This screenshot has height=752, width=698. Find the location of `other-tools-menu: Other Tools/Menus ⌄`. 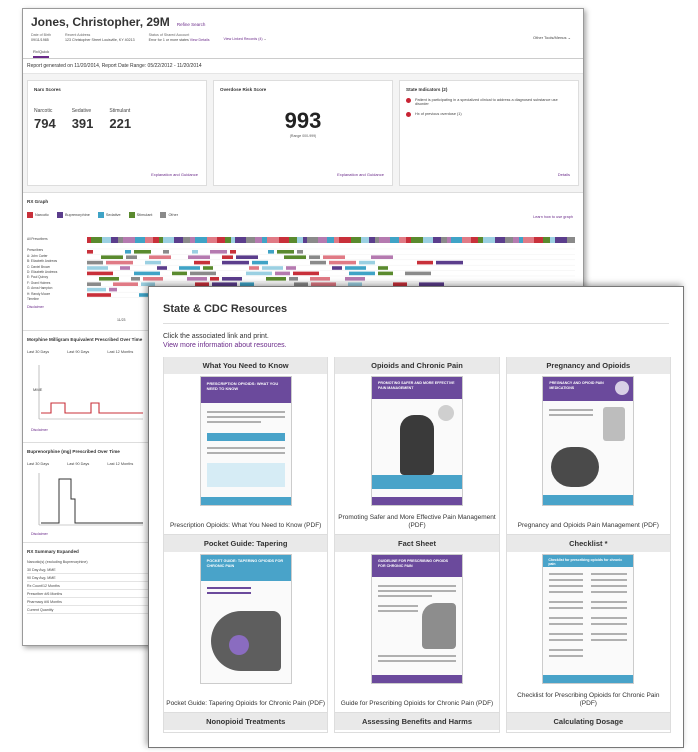

other-tools-menu: Other Tools/Menus ⌄ is located at coordinates (552, 37).